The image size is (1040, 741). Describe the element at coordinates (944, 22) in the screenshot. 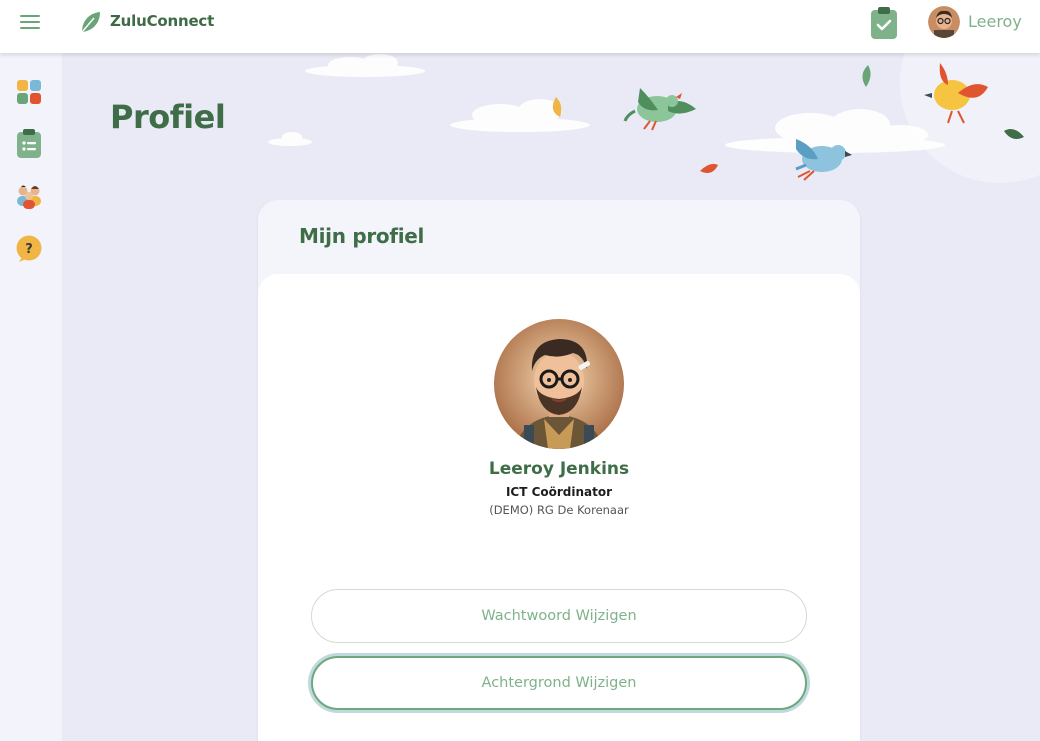

I see `avatar` at that location.